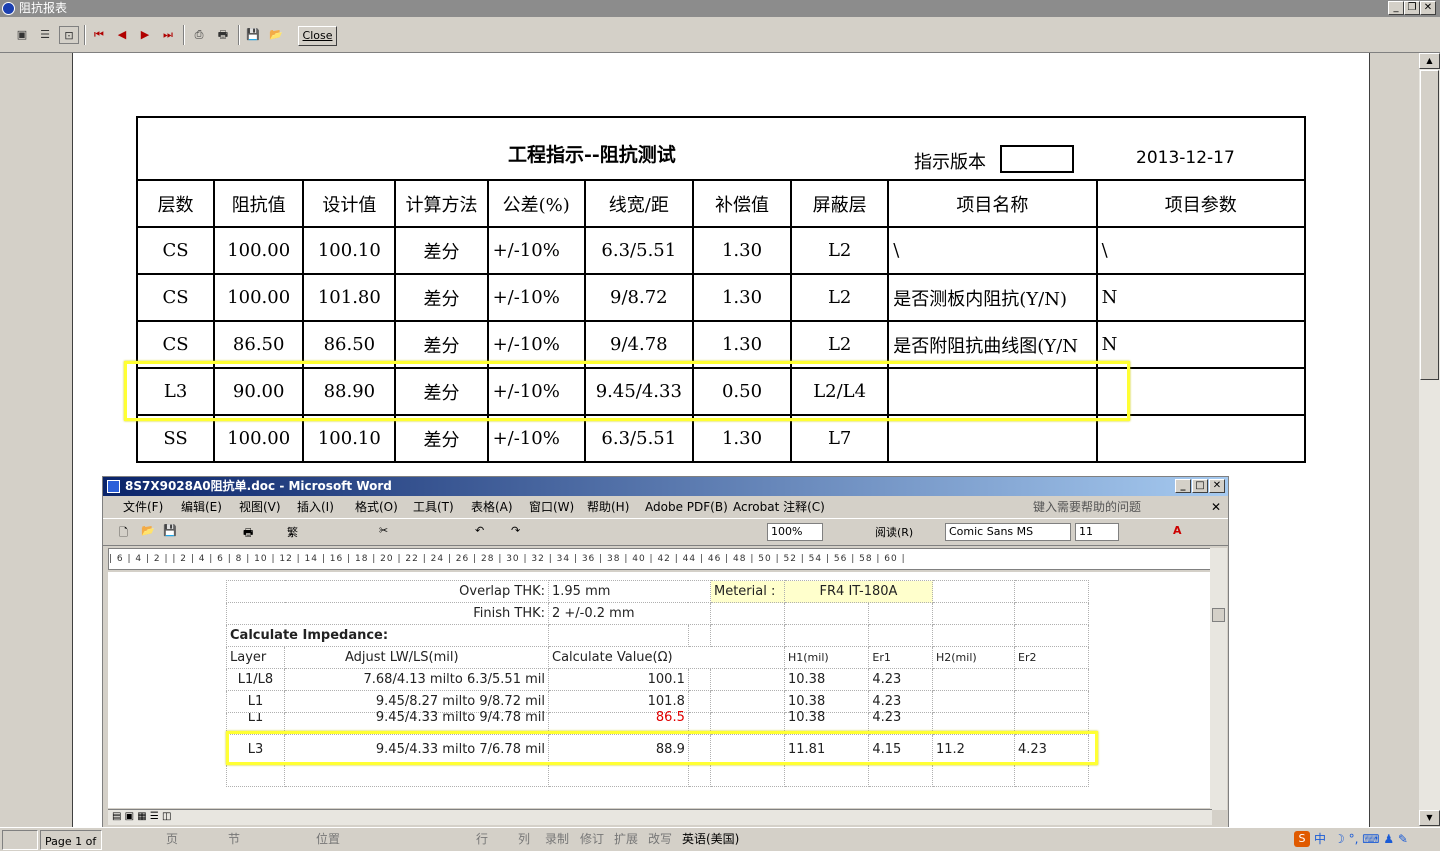  I want to click on col-header: 项目参数, so click(1201, 203).